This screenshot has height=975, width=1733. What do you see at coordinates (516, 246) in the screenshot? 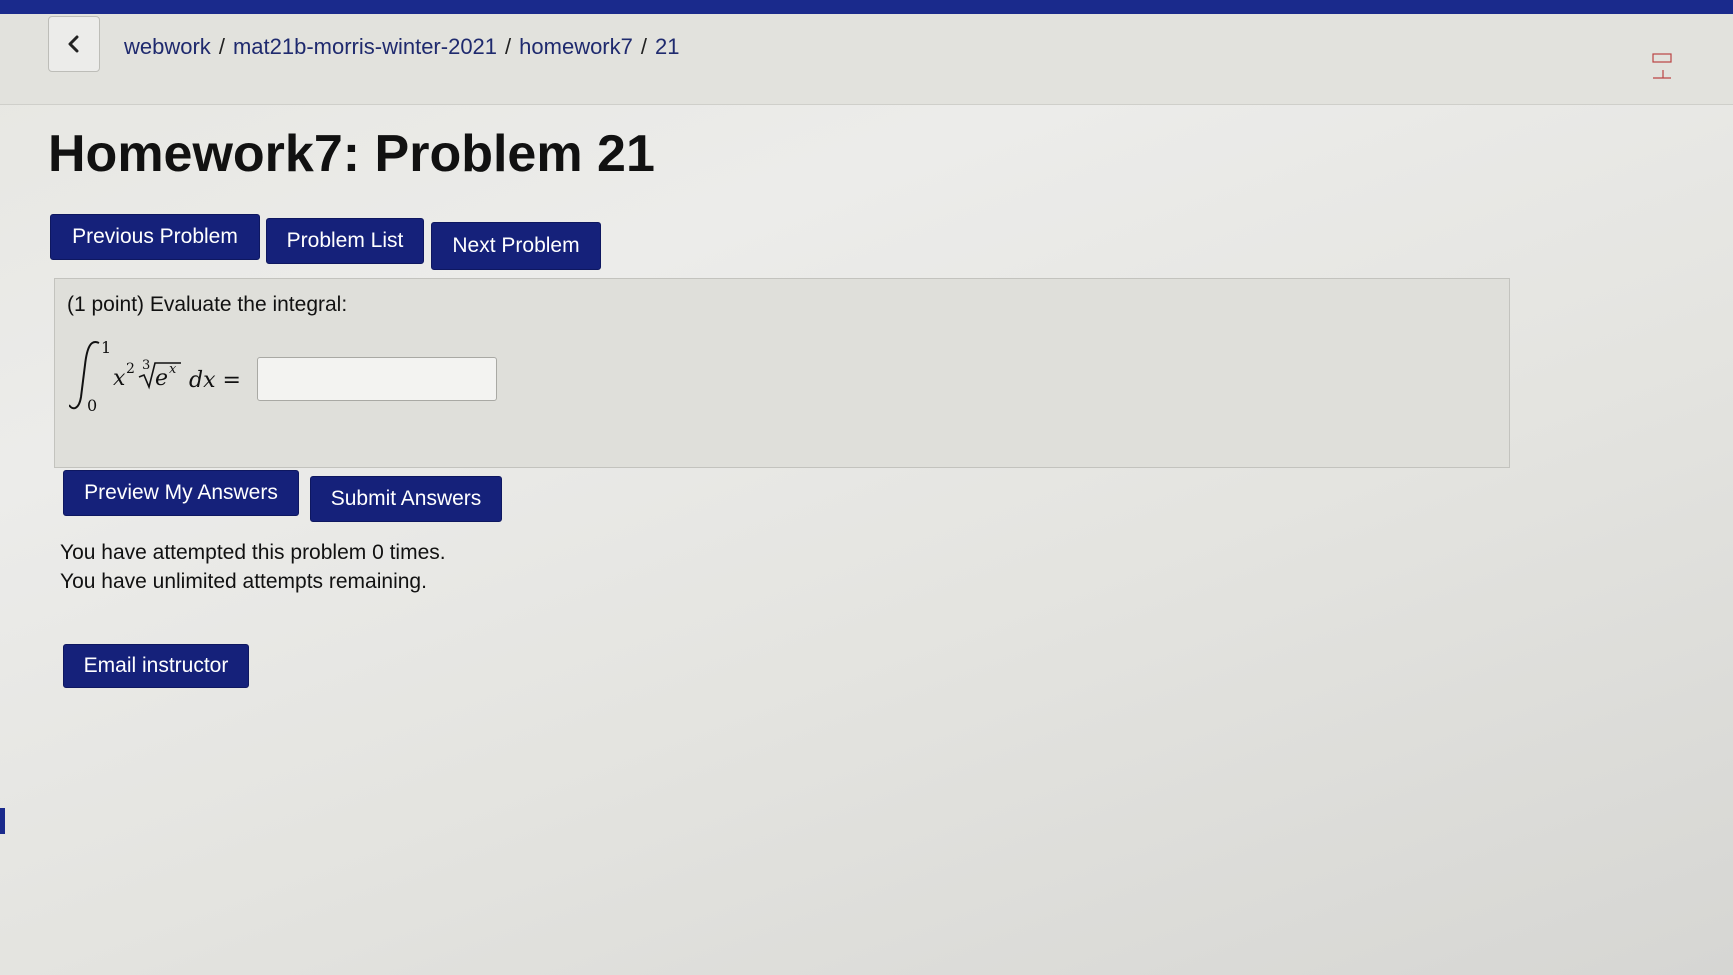
I see `next-problem-button: Next Problem` at bounding box center [516, 246].